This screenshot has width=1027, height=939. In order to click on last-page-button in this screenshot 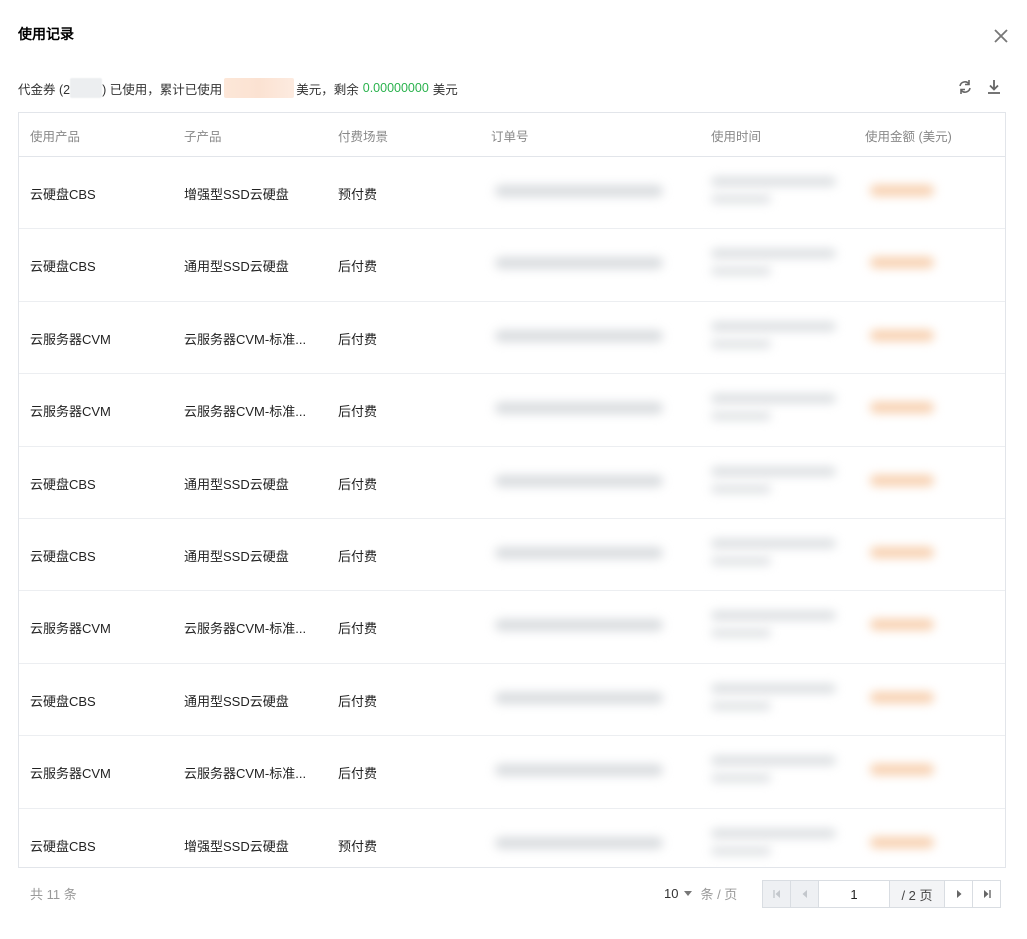, I will do `click(986, 894)`.